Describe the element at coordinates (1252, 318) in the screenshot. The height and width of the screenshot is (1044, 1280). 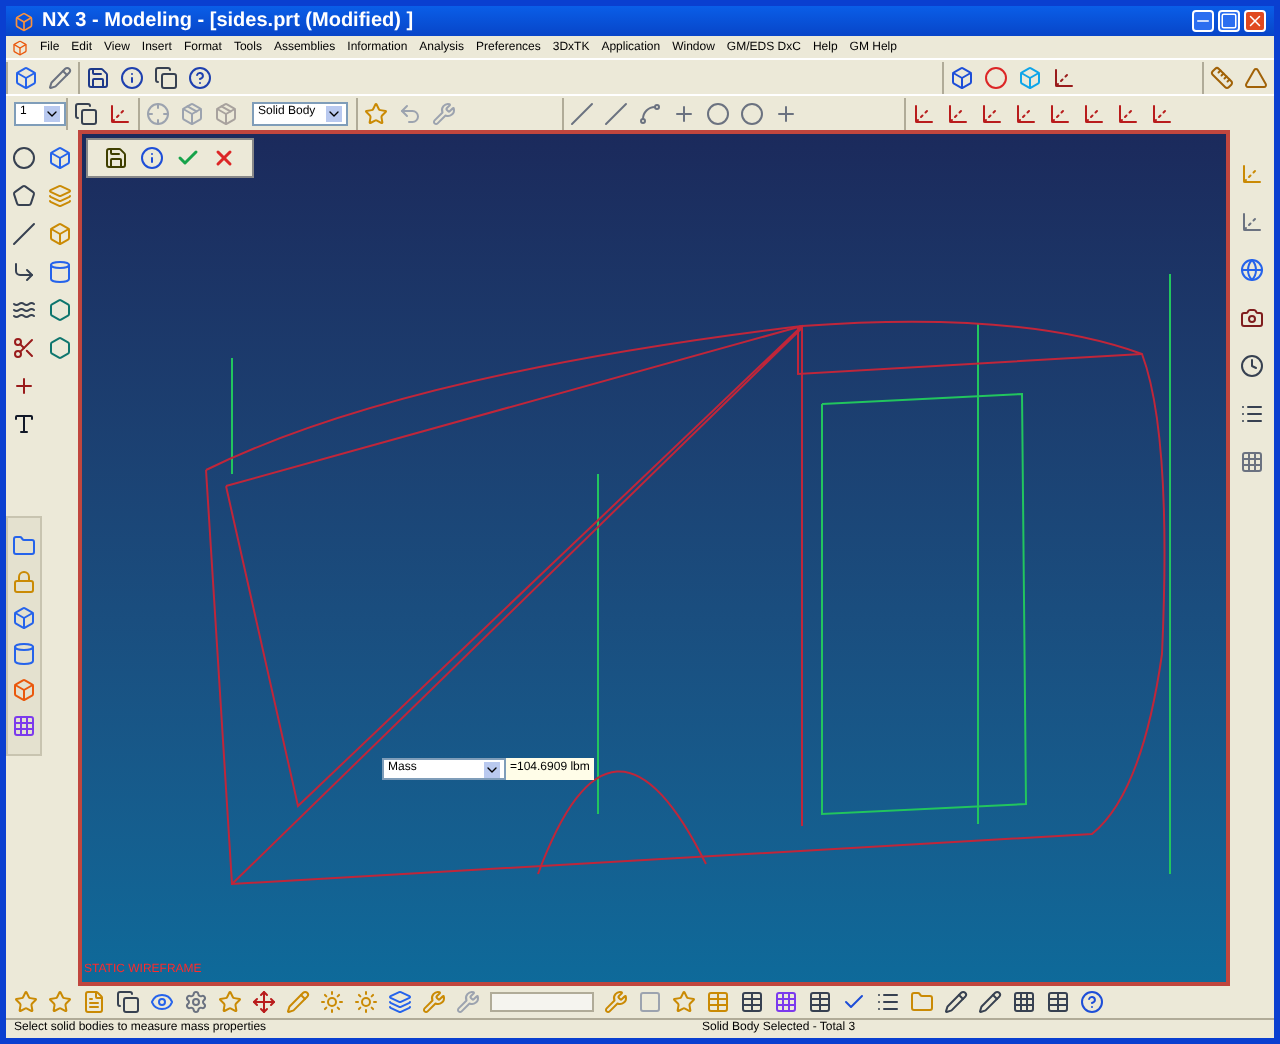
I see `camera-icon` at that location.